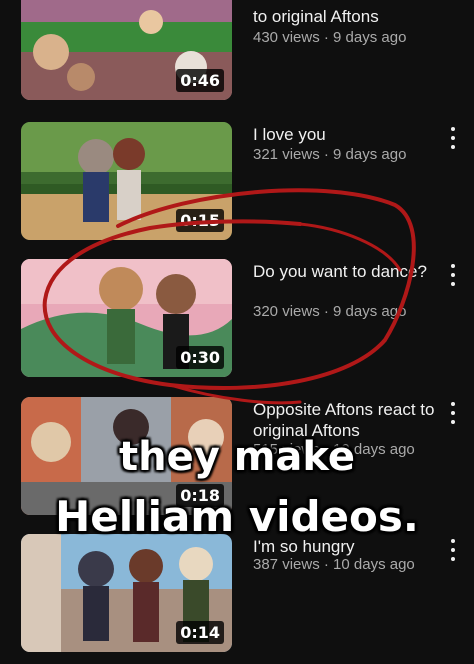 This screenshot has width=474, height=664. Describe the element at coordinates (126, 593) in the screenshot. I see `video-thumbnail: 0:14` at that location.